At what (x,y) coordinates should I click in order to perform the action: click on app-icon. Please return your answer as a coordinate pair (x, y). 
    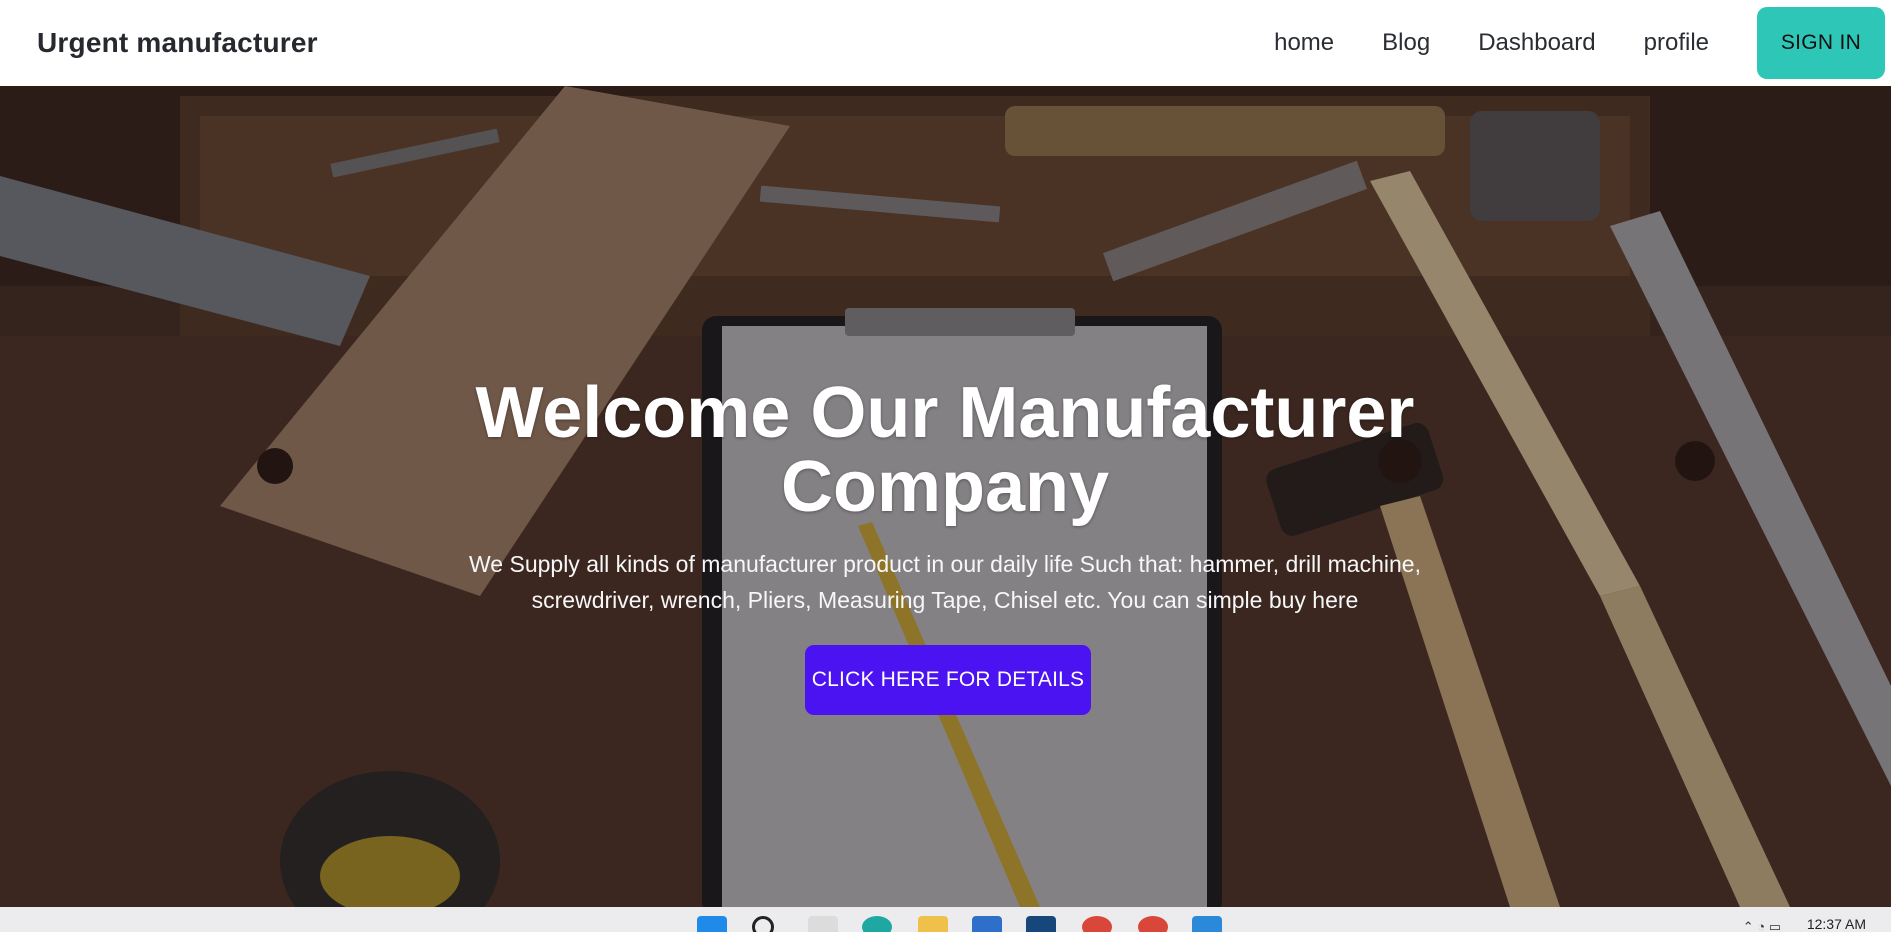
    Looking at the image, I should click on (1041, 924).